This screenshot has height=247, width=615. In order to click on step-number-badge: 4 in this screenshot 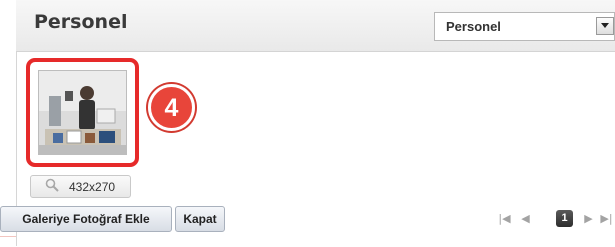, I will do `click(171, 107)`.